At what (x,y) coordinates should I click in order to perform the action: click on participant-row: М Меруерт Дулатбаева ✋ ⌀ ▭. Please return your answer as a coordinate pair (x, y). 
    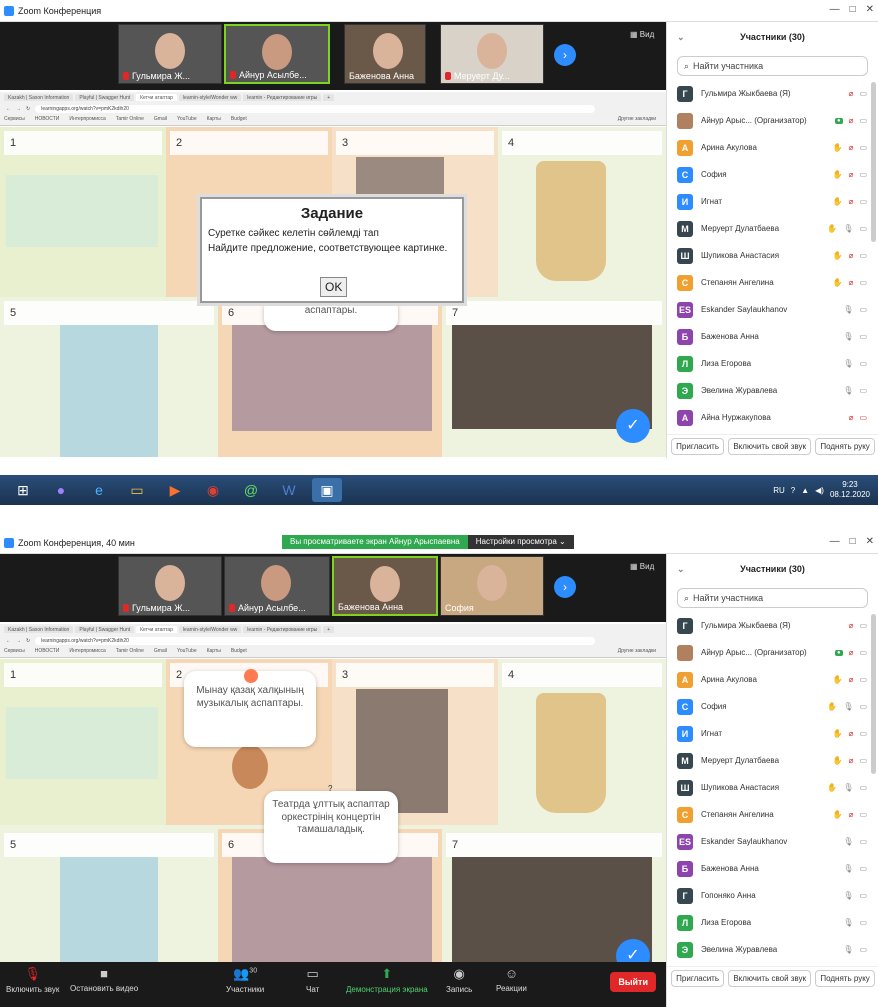
    Looking at the image, I should click on (772, 760).